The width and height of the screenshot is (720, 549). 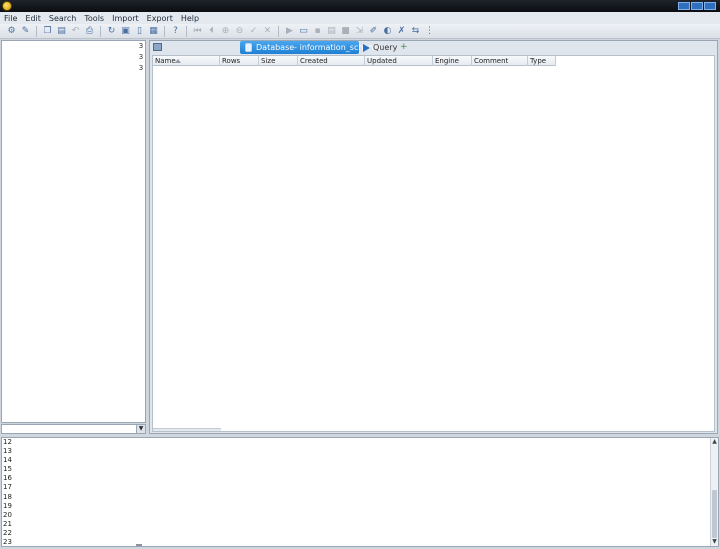 What do you see at coordinates (153, 31) in the screenshot?
I see `table-icon: ▦` at bounding box center [153, 31].